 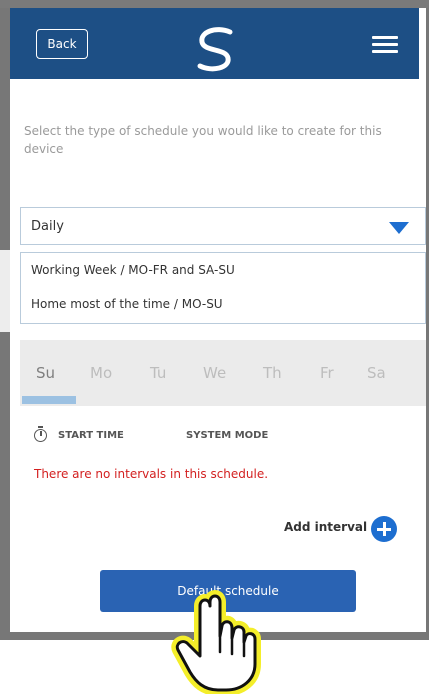 I want to click on hamburger-menu-icon, so click(x=385, y=45).